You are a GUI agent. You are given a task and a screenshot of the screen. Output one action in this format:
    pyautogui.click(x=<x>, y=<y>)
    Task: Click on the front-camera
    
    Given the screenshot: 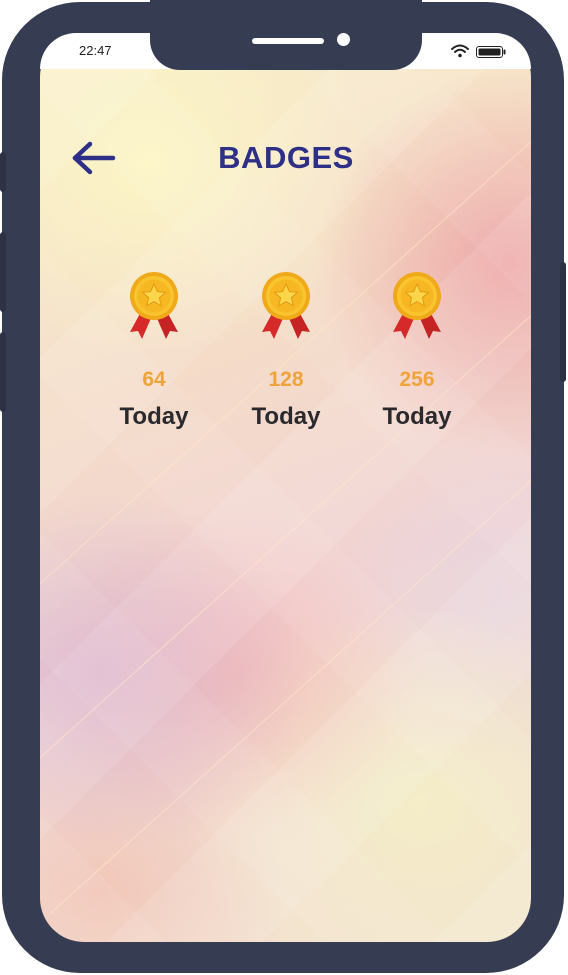 What is the action you would take?
    pyautogui.click(x=343, y=39)
    